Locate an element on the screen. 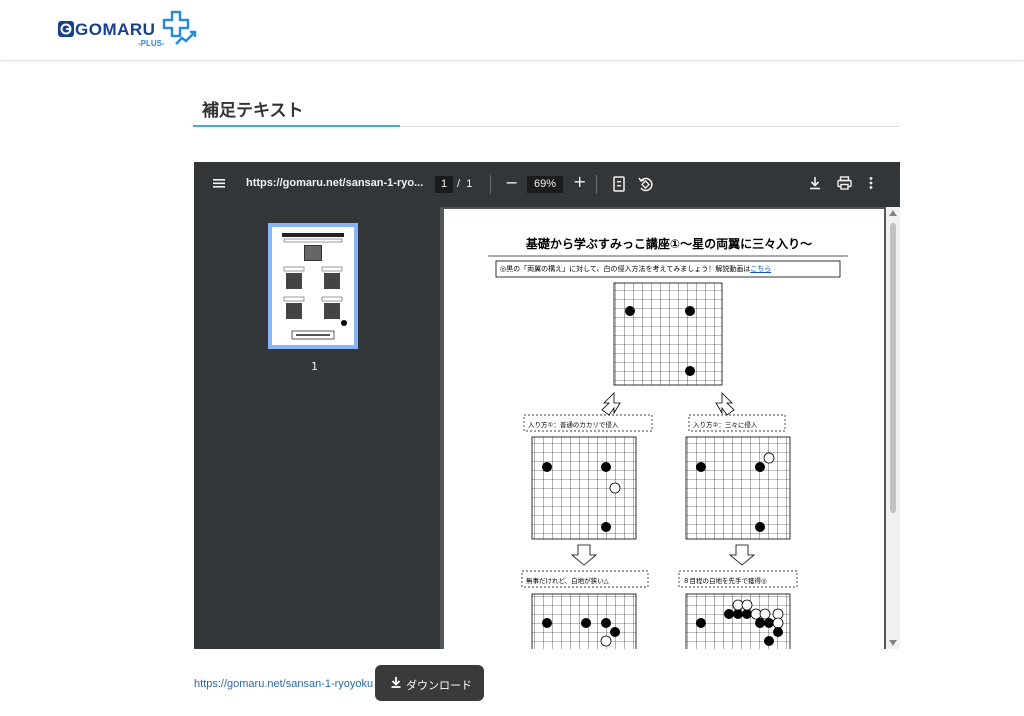 The width and height of the screenshot is (1024, 716). scroll-up-icon is located at coordinates (893, 213).